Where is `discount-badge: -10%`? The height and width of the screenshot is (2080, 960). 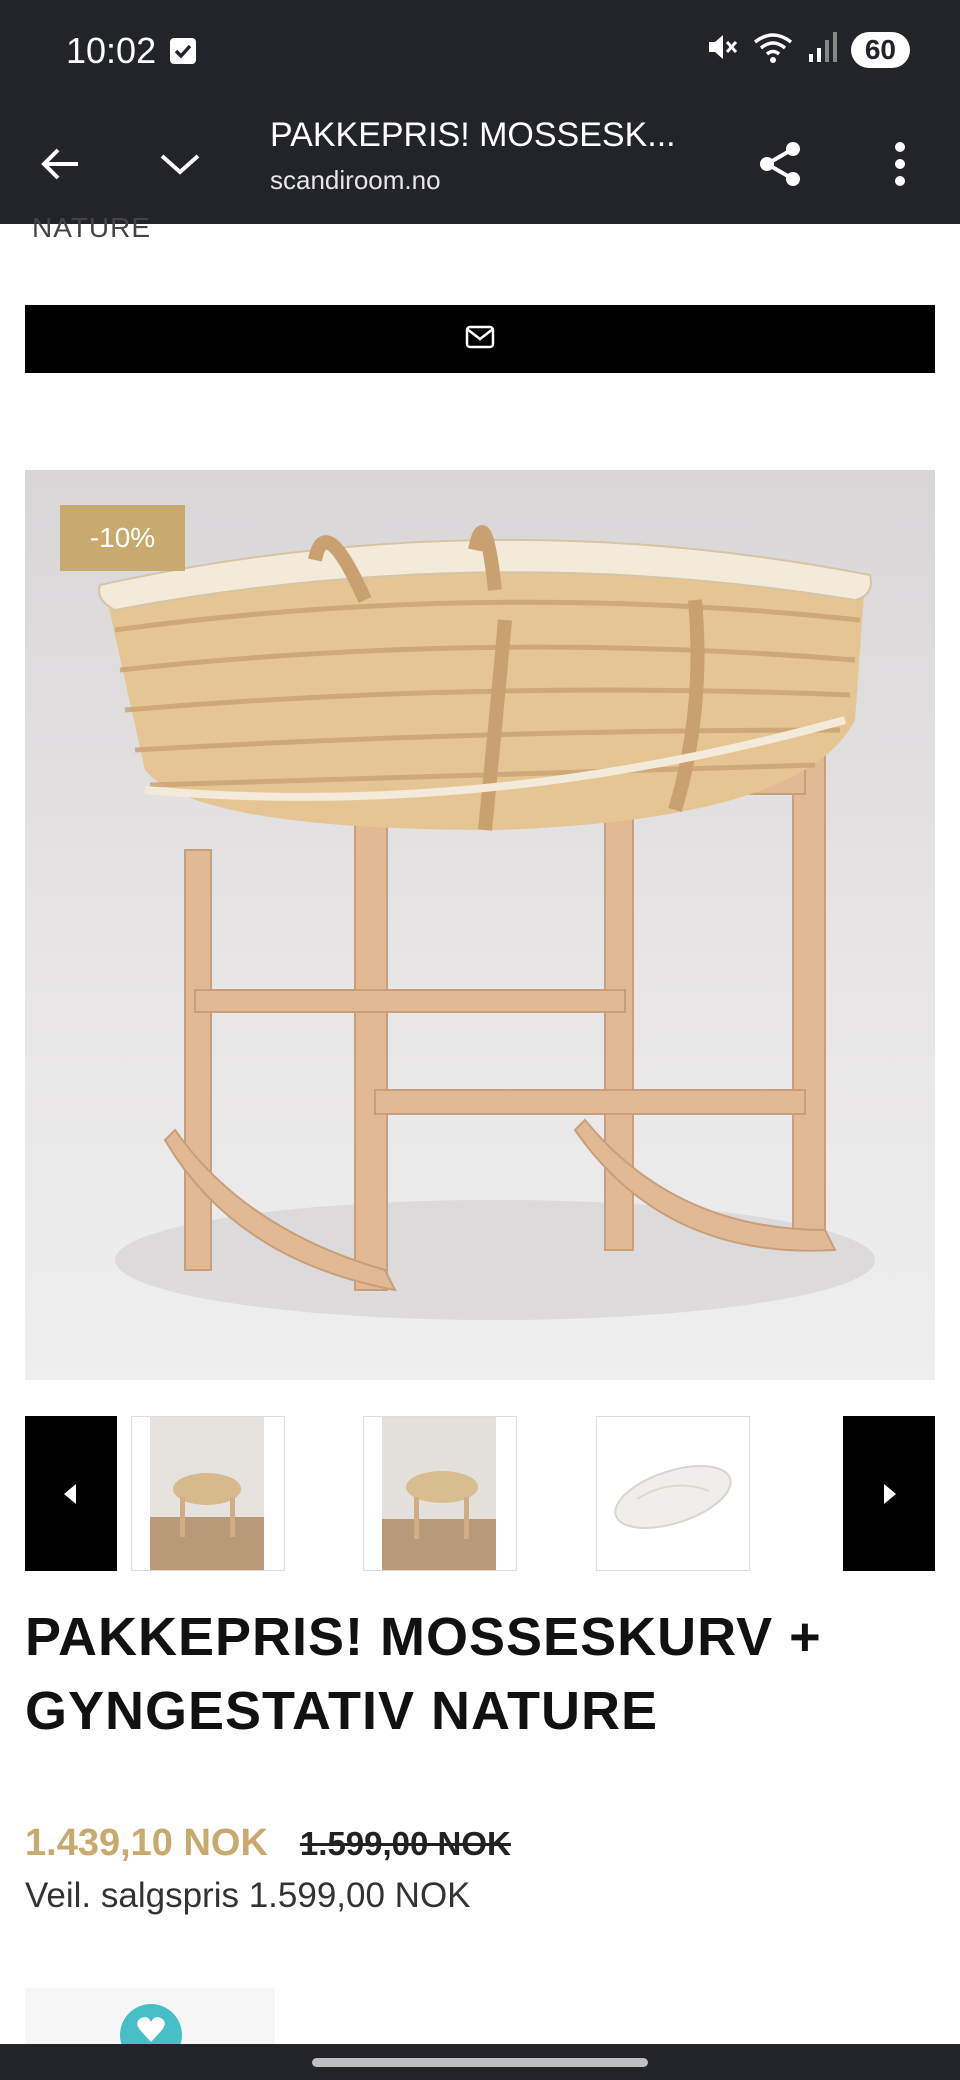
discount-badge: -10% is located at coordinates (122, 538).